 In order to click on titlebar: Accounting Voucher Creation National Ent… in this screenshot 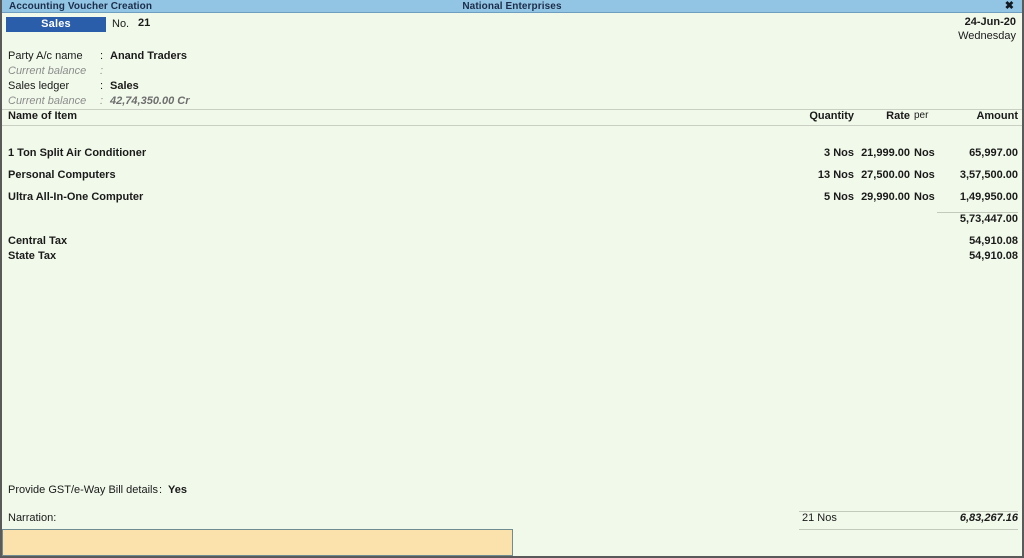, I will do `click(512, 6)`.